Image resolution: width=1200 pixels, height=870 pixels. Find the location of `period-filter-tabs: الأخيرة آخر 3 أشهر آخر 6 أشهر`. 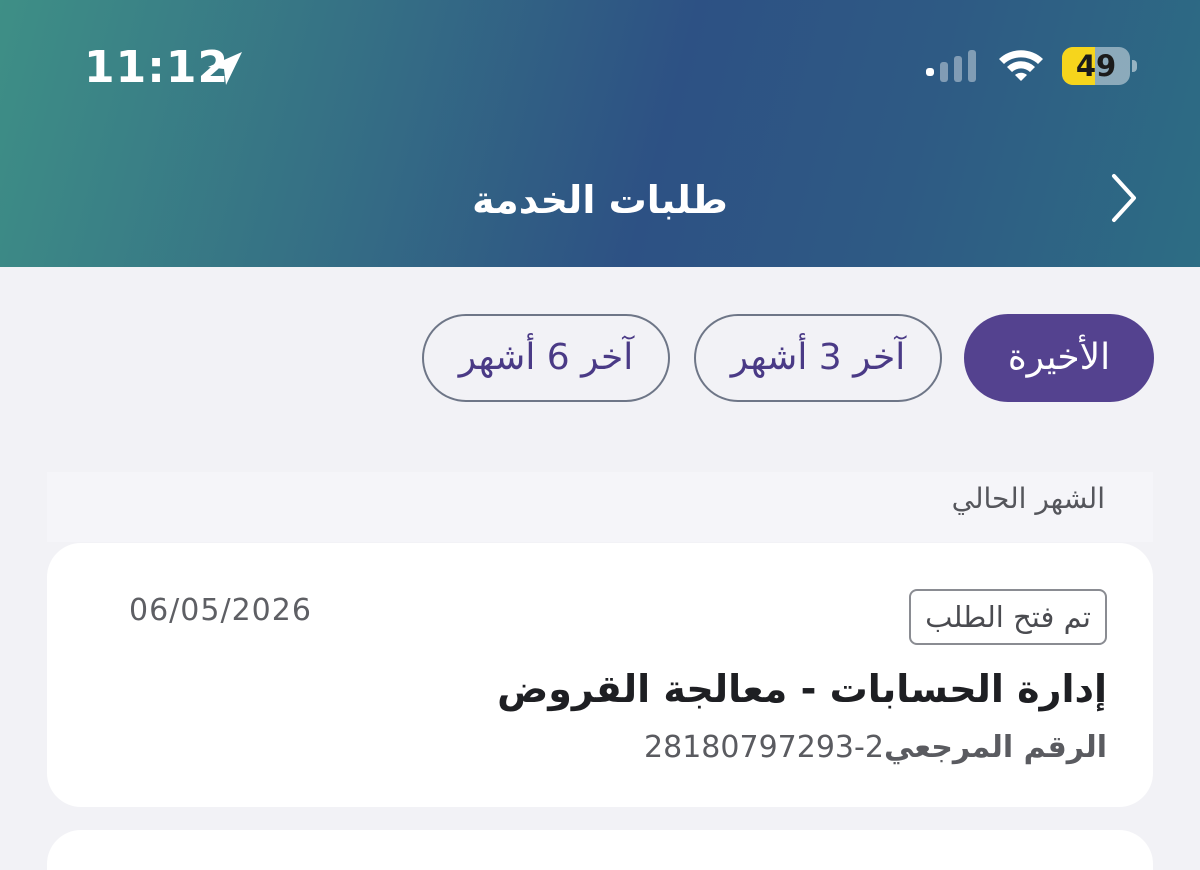

period-filter-tabs: الأخيرة آخر 3 أشهر آخر 6 أشهر is located at coordinates (600, 360).